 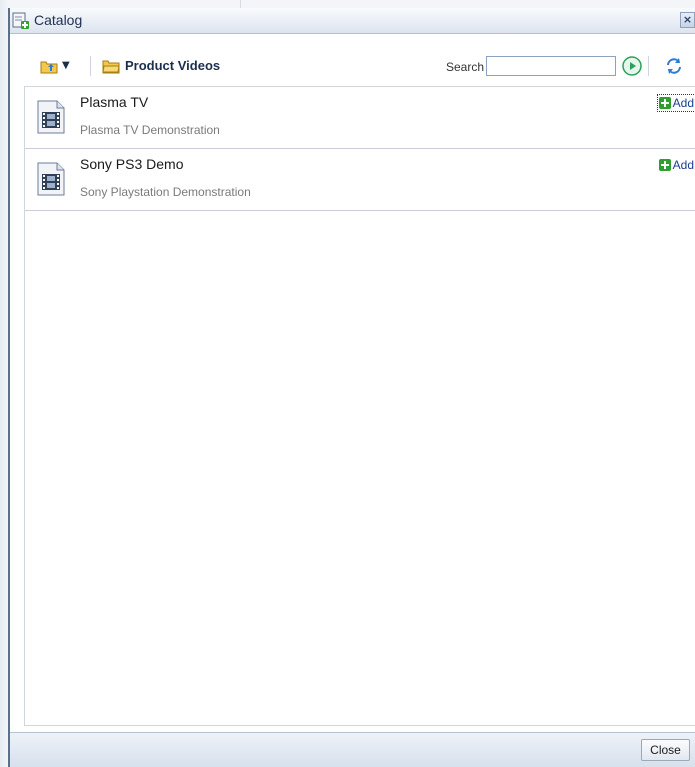 I want to click on folder-up-icon, so click(x=49, y=66).